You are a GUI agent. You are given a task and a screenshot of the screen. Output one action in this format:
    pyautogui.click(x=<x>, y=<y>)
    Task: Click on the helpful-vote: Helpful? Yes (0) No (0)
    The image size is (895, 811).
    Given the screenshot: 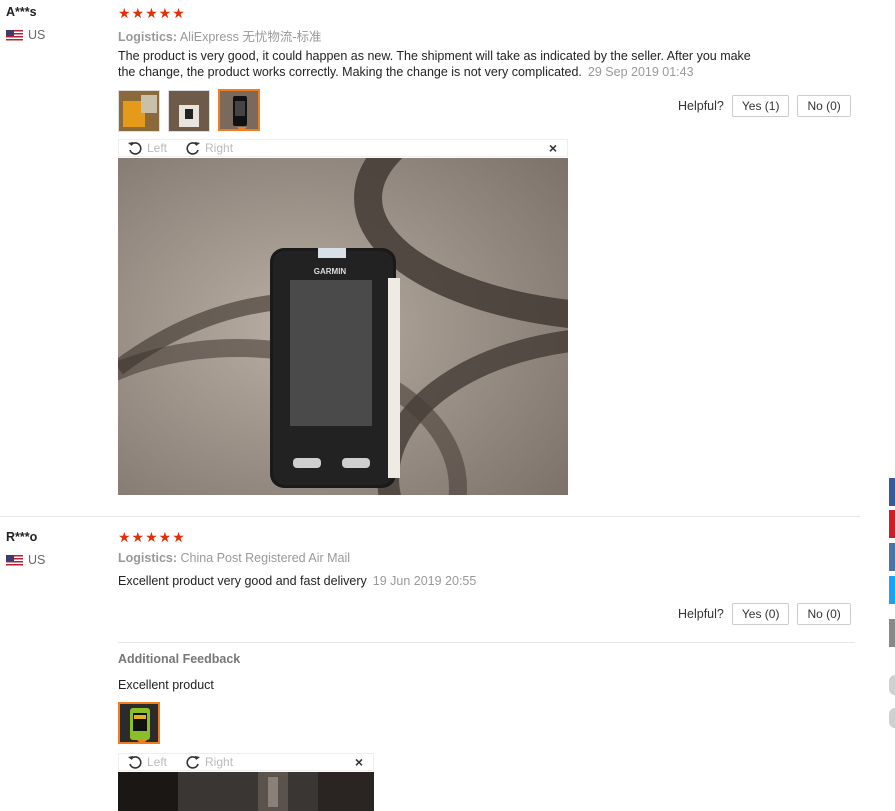 What is the action you would take?
    pyautogui.click(x=764, y=614)
    